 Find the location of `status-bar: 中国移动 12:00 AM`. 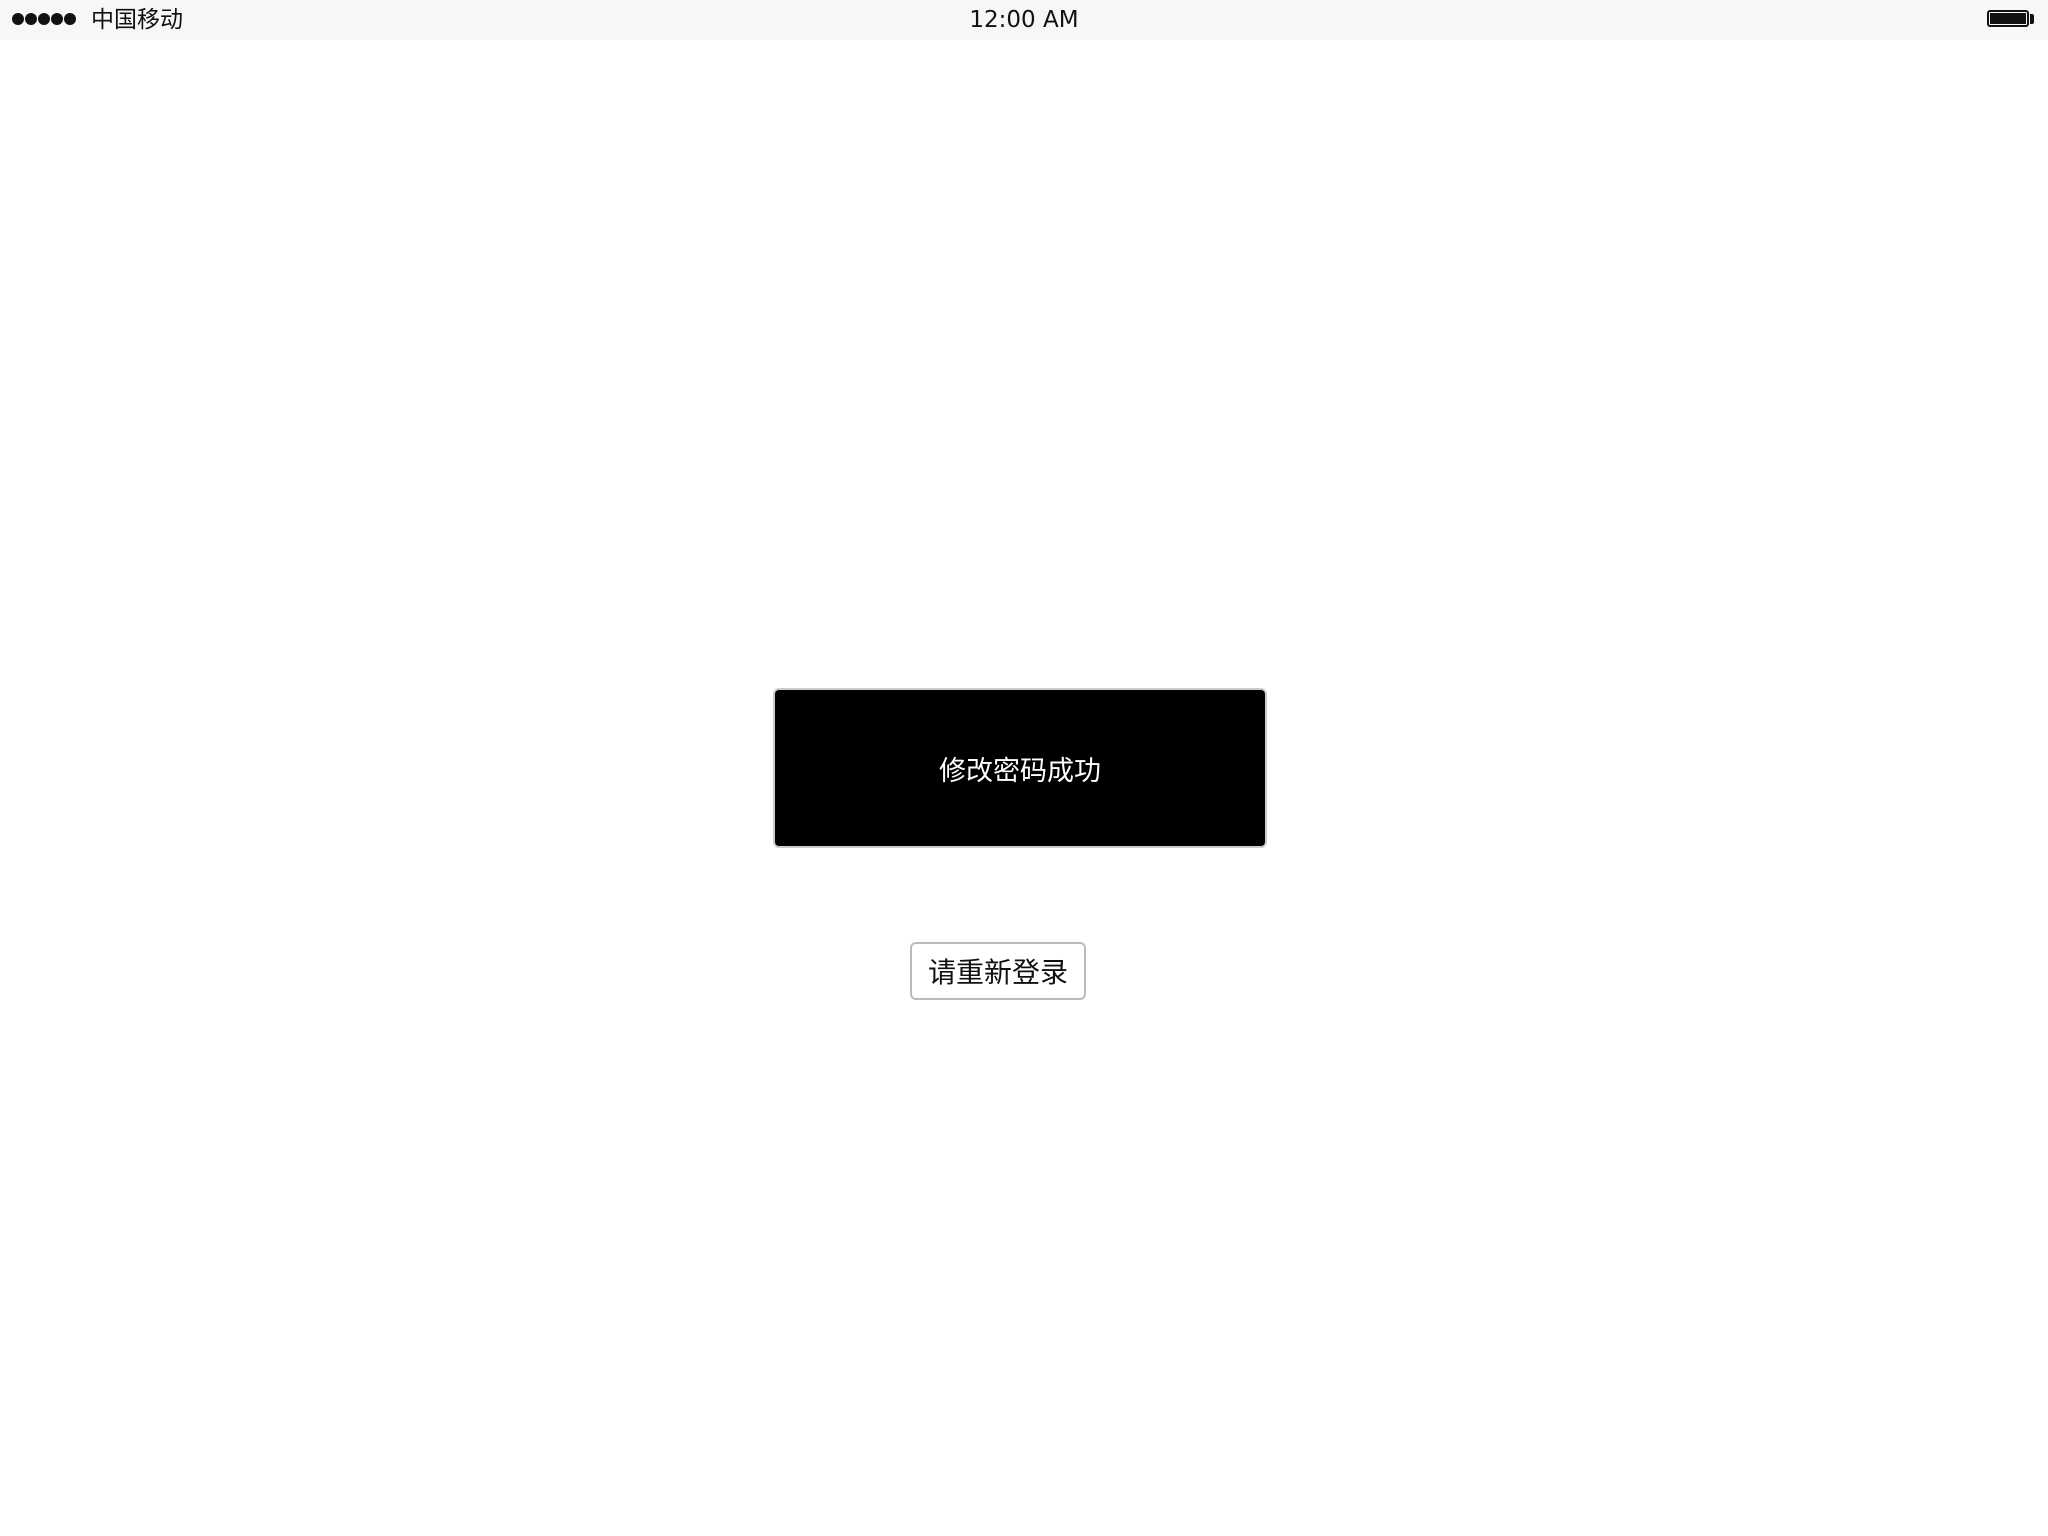

status-bar: 中国移动 12:00 AM is located at coordinates (1024, 20).